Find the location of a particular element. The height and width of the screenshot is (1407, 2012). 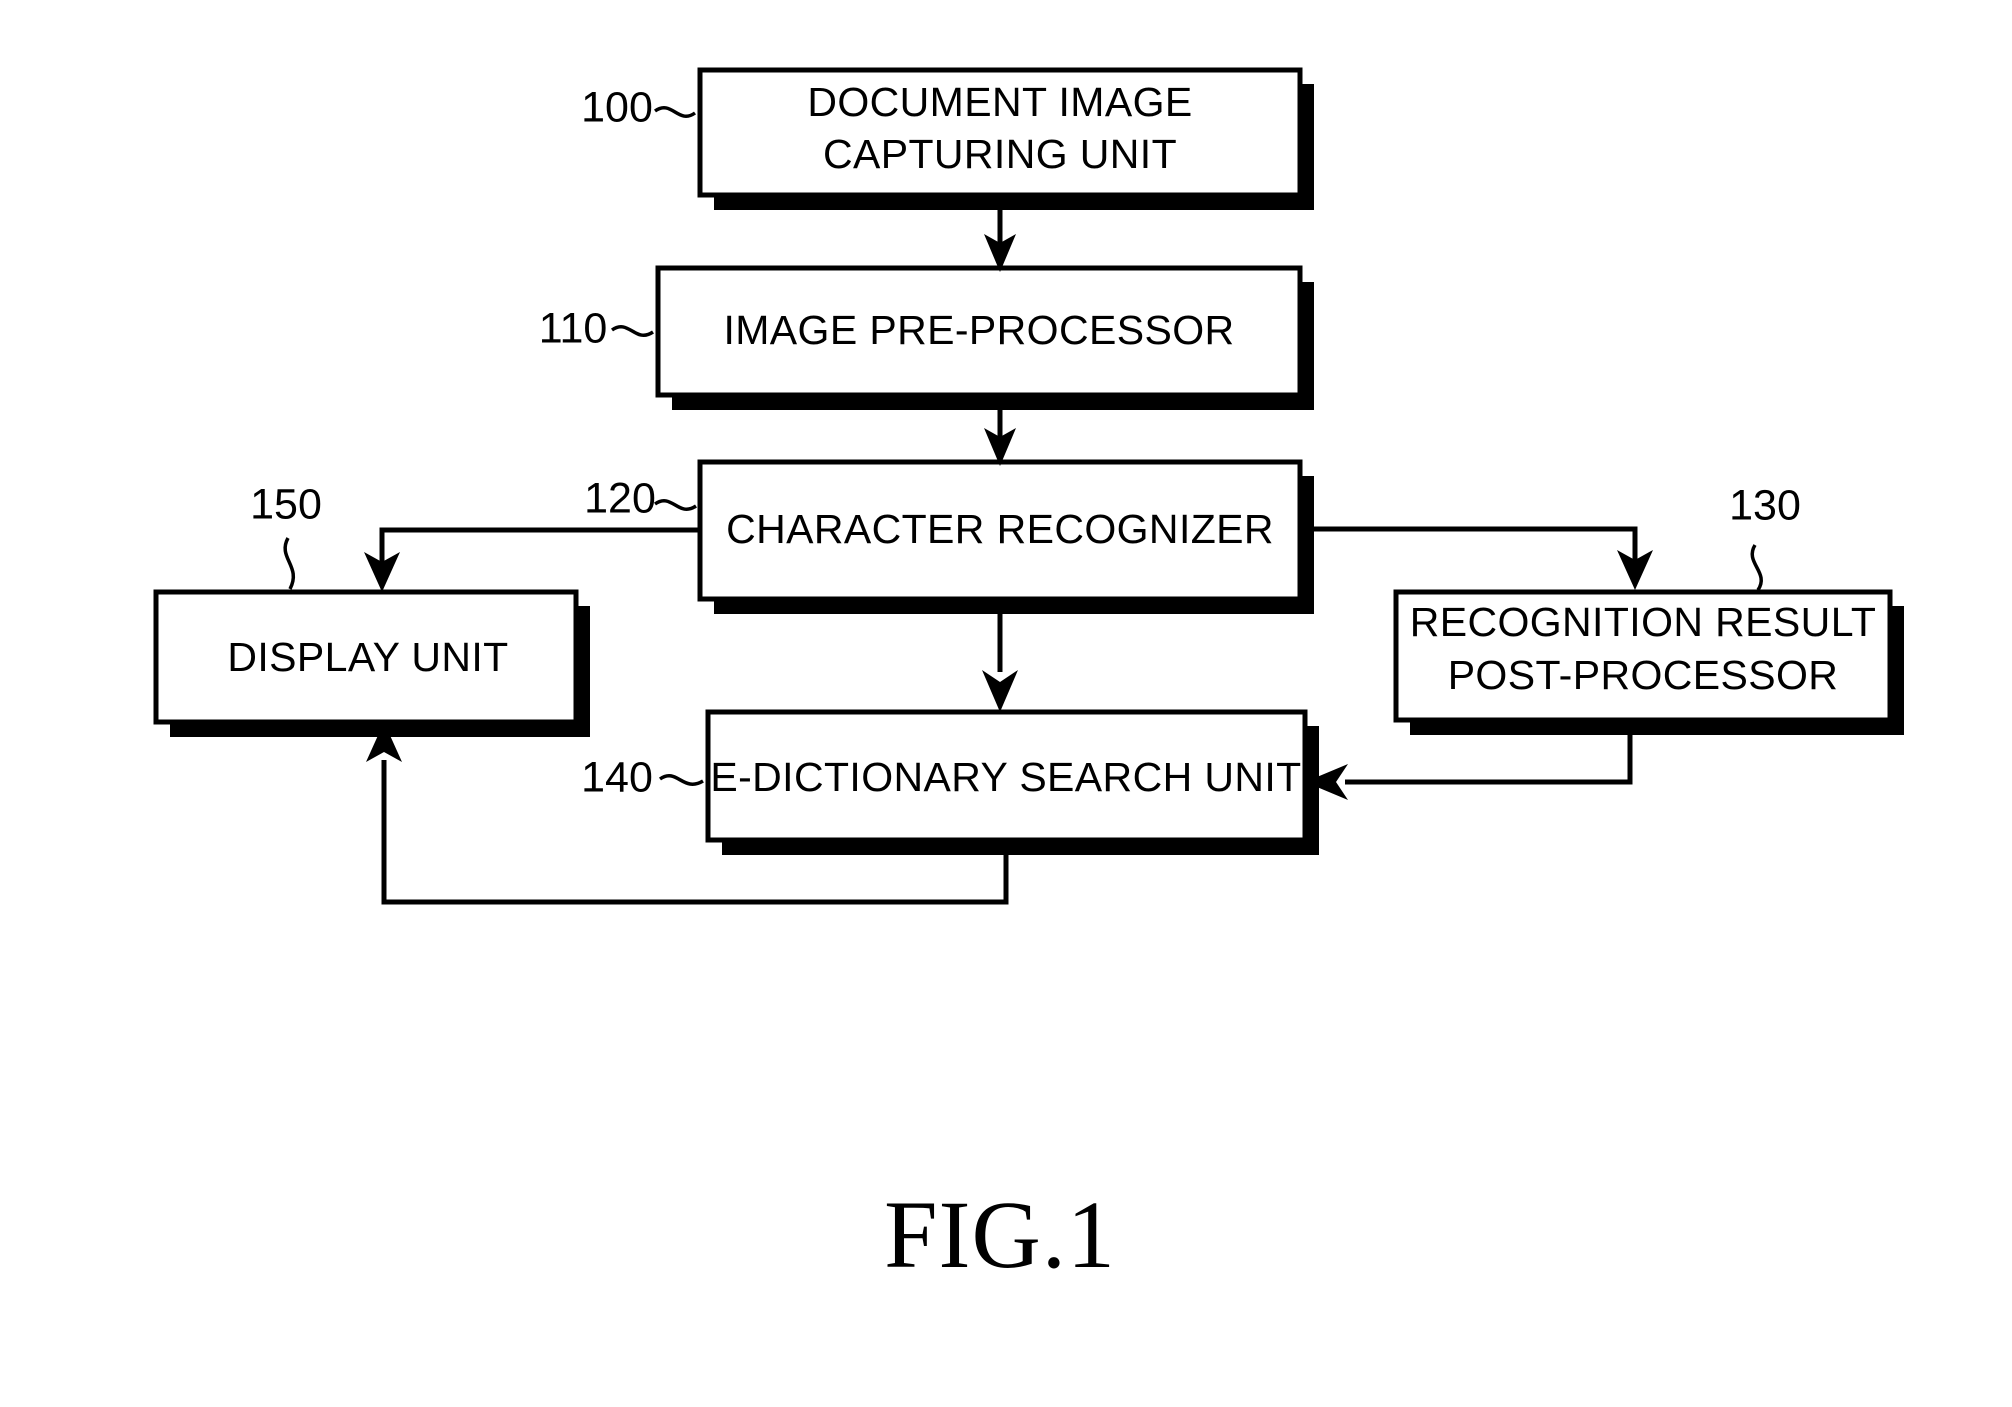

edge-postprocessor-to-dictionary is located at coordinates (1469, 767).